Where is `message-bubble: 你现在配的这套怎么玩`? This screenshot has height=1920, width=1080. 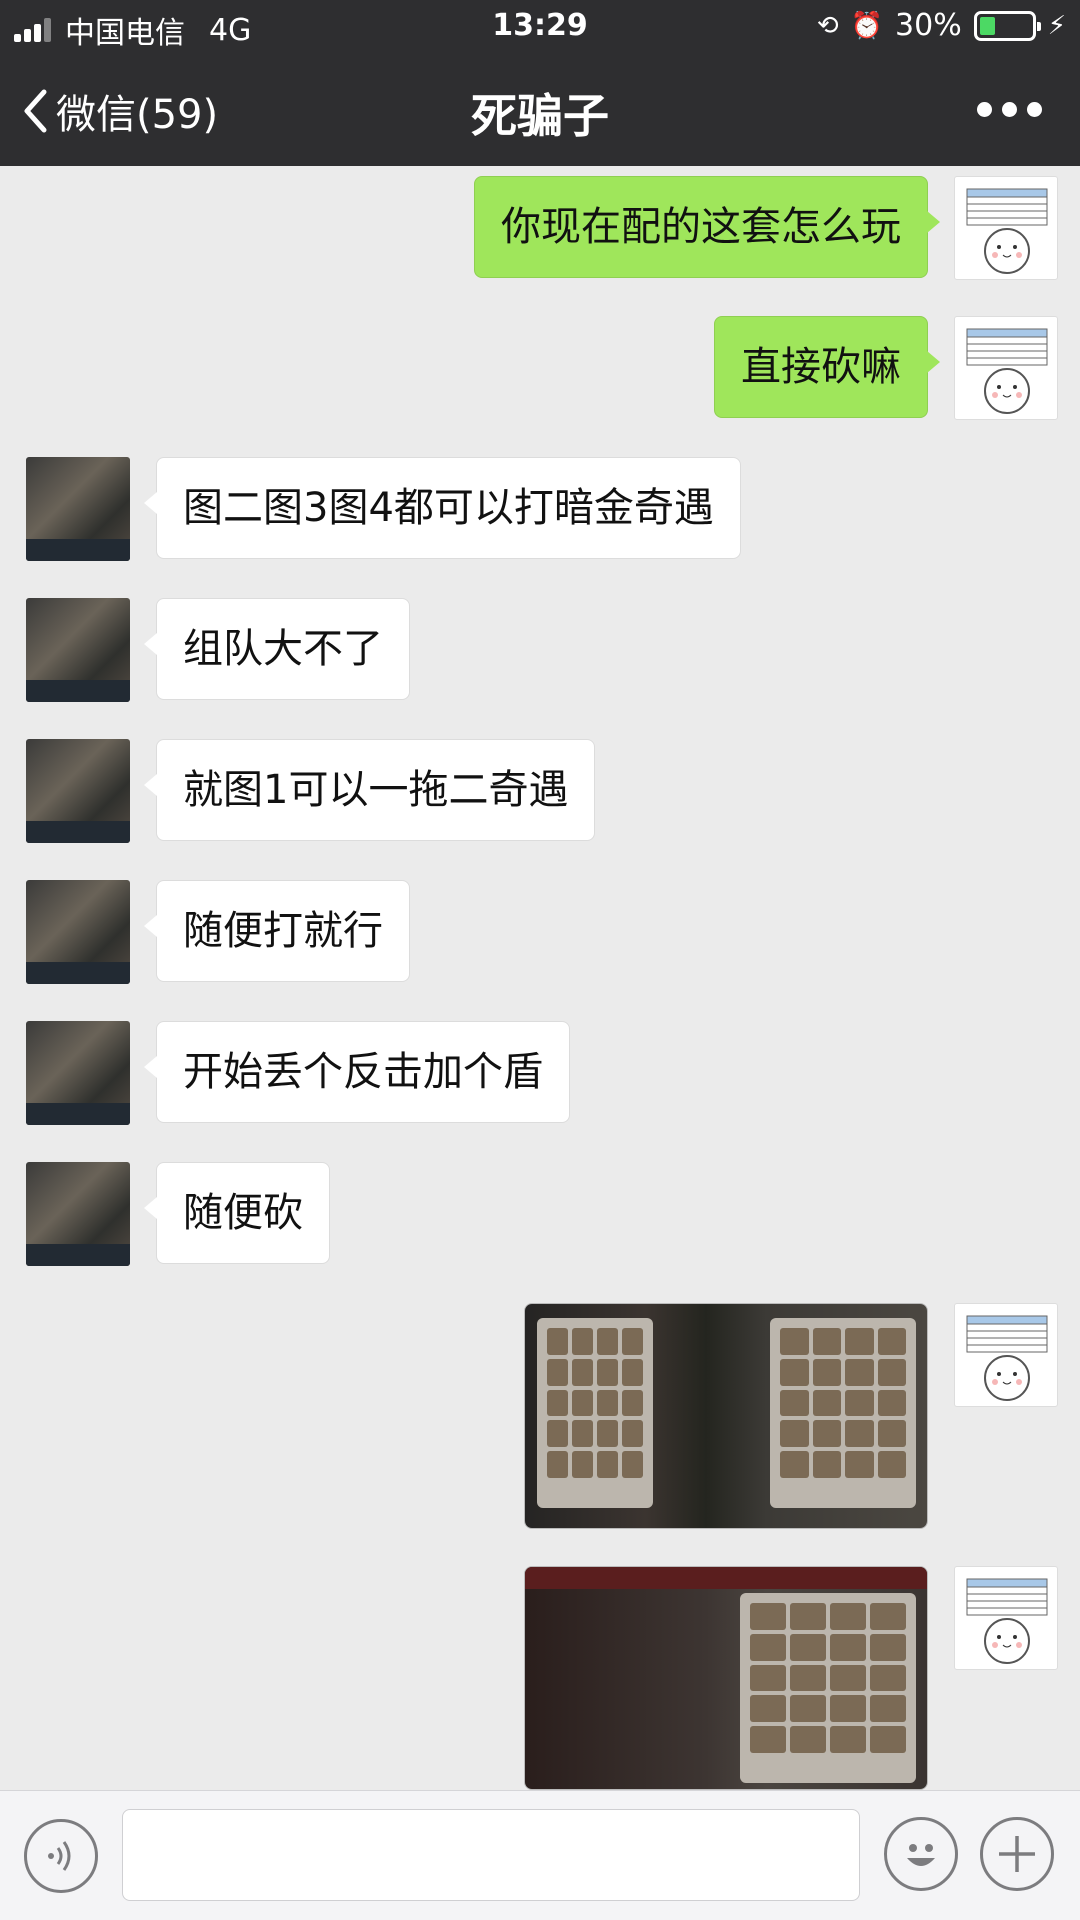 message-bubble: 你现在配的这套怎么玩 is located at coordinates (707, 227).